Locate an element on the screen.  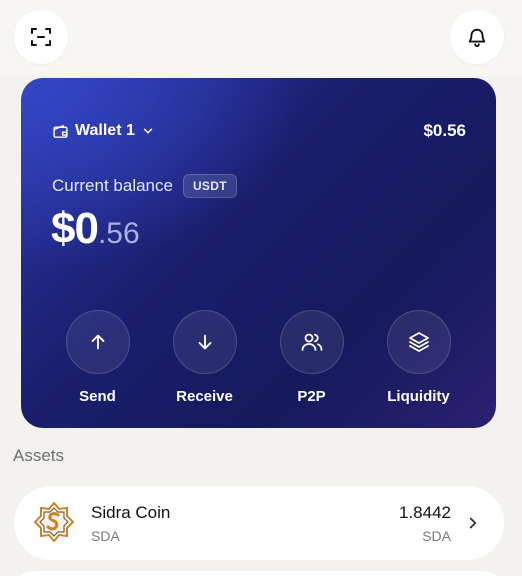
users-icon is located at coordinates (311, 342).